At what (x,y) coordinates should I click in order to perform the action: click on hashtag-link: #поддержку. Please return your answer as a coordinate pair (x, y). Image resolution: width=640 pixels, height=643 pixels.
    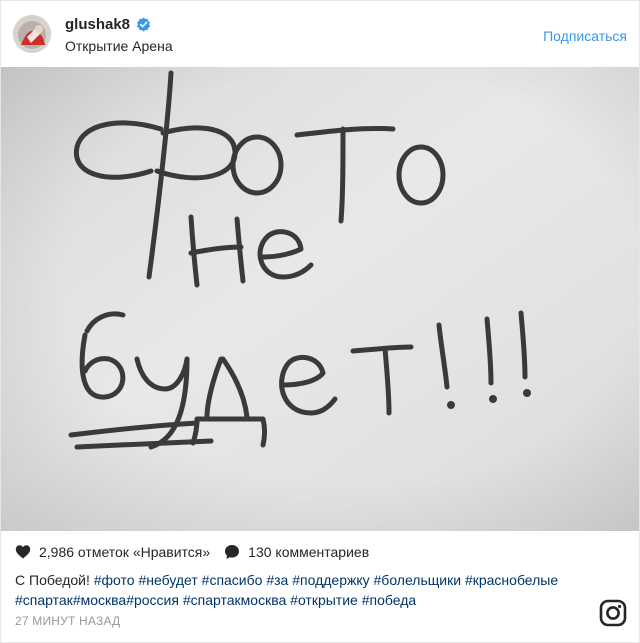
    Looking at the image, I should click on (330, 580).